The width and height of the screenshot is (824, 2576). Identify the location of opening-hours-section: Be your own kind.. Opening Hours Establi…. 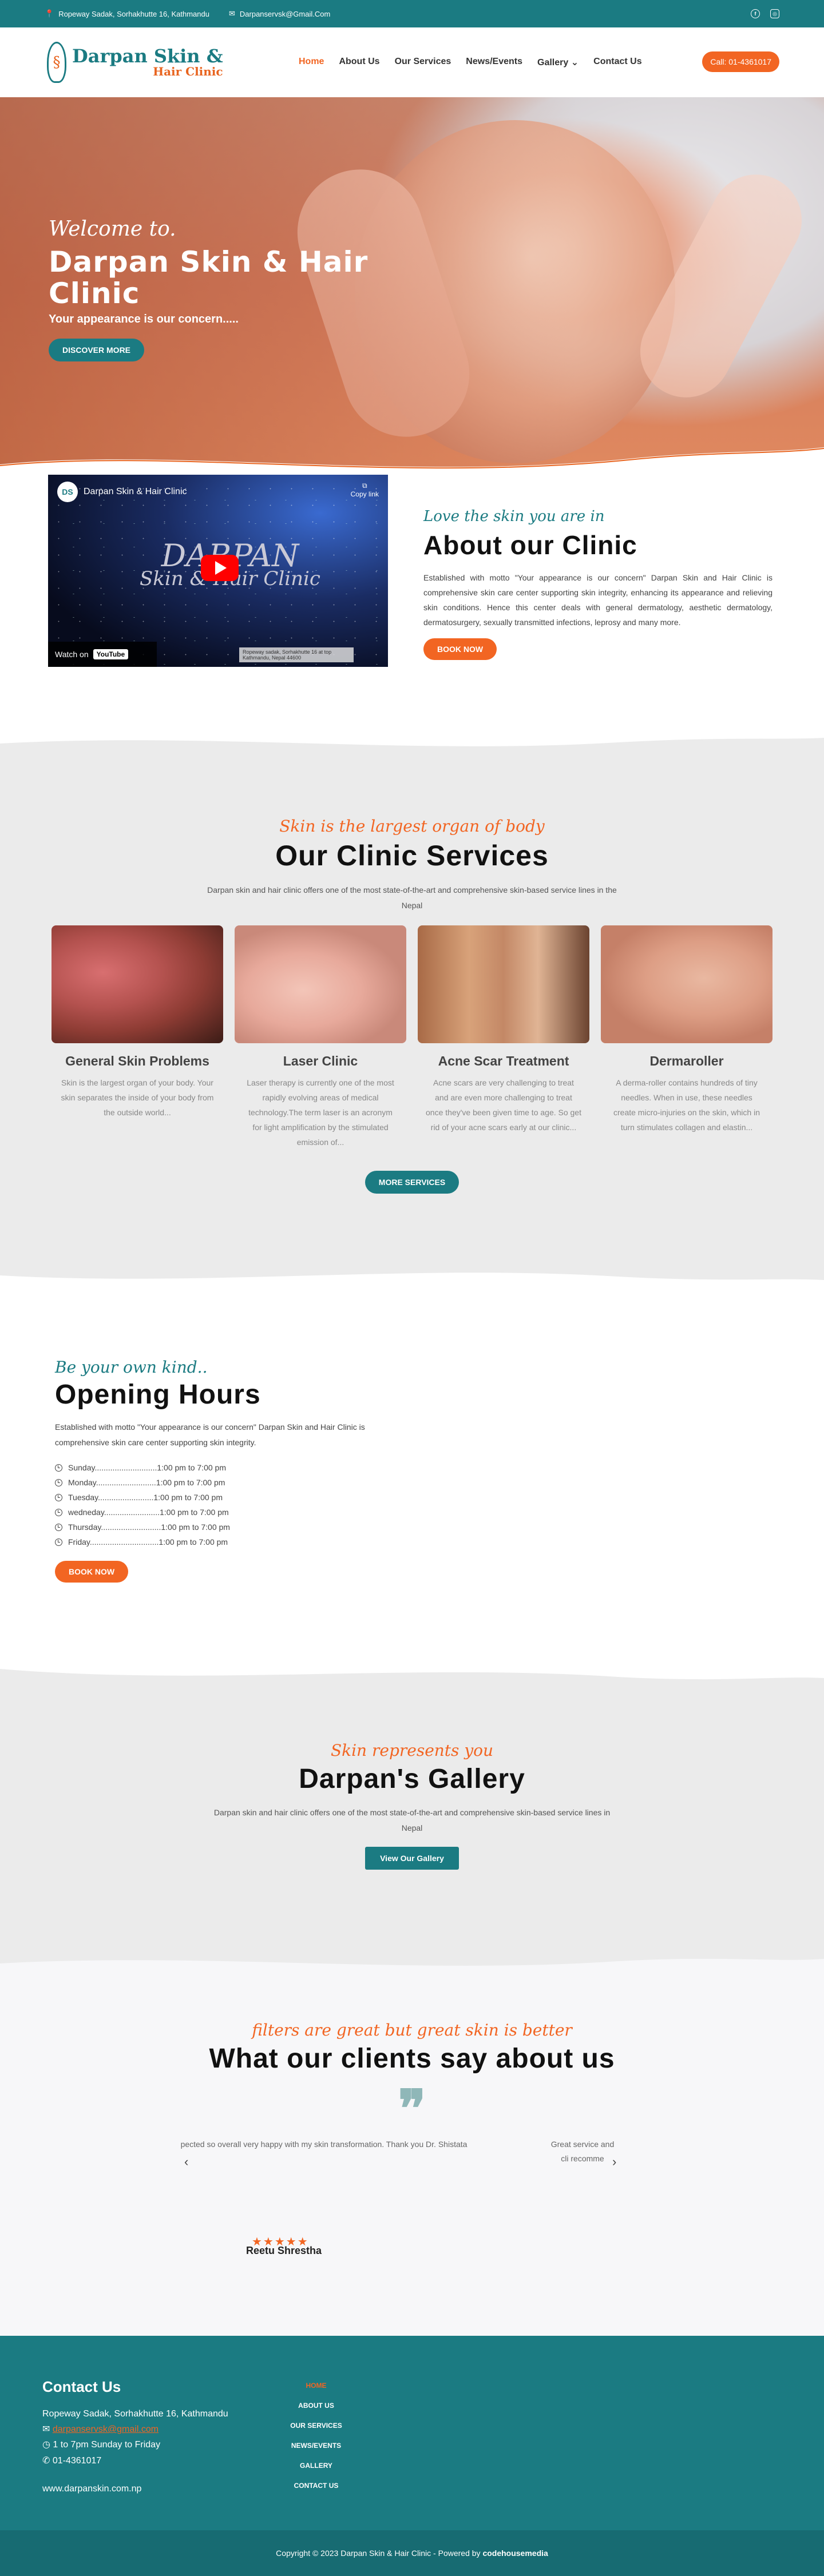
(412, 1475).